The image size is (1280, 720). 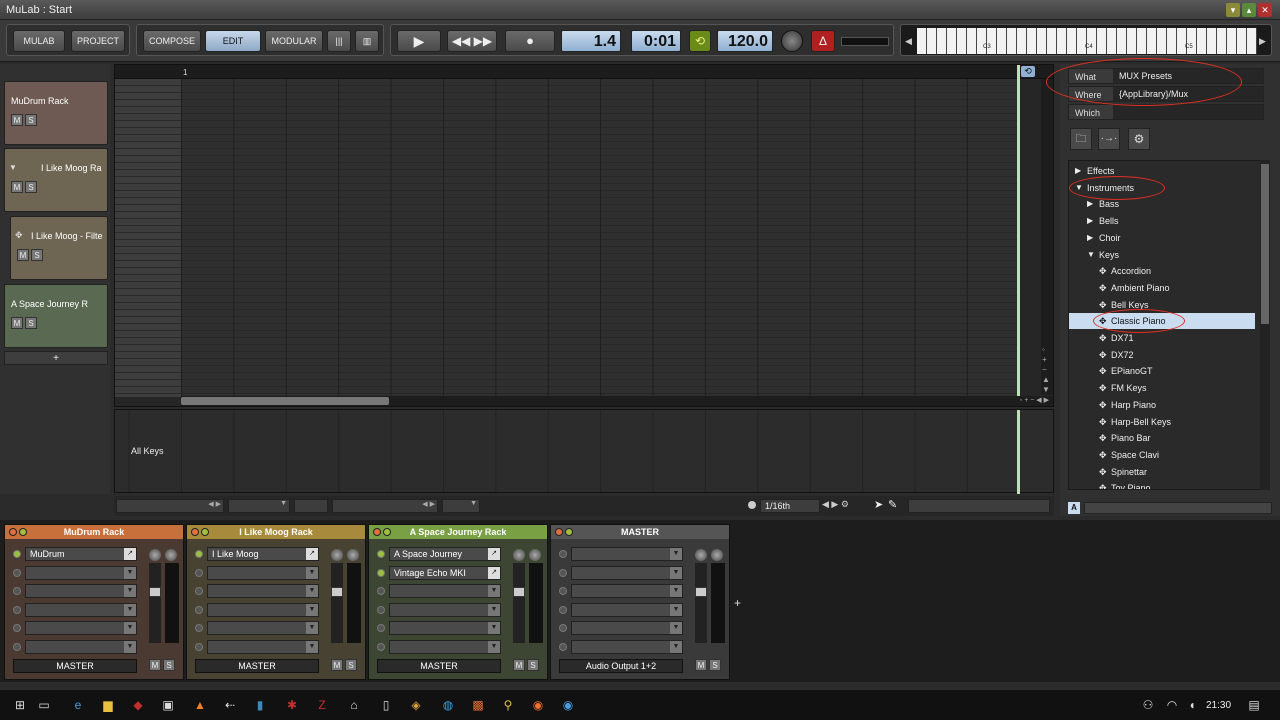 What do you see at coordinates (1028, 71) in the screenshot?
I see `loop-toggle-icon: ⟲` at bounding box center [1028, 71].